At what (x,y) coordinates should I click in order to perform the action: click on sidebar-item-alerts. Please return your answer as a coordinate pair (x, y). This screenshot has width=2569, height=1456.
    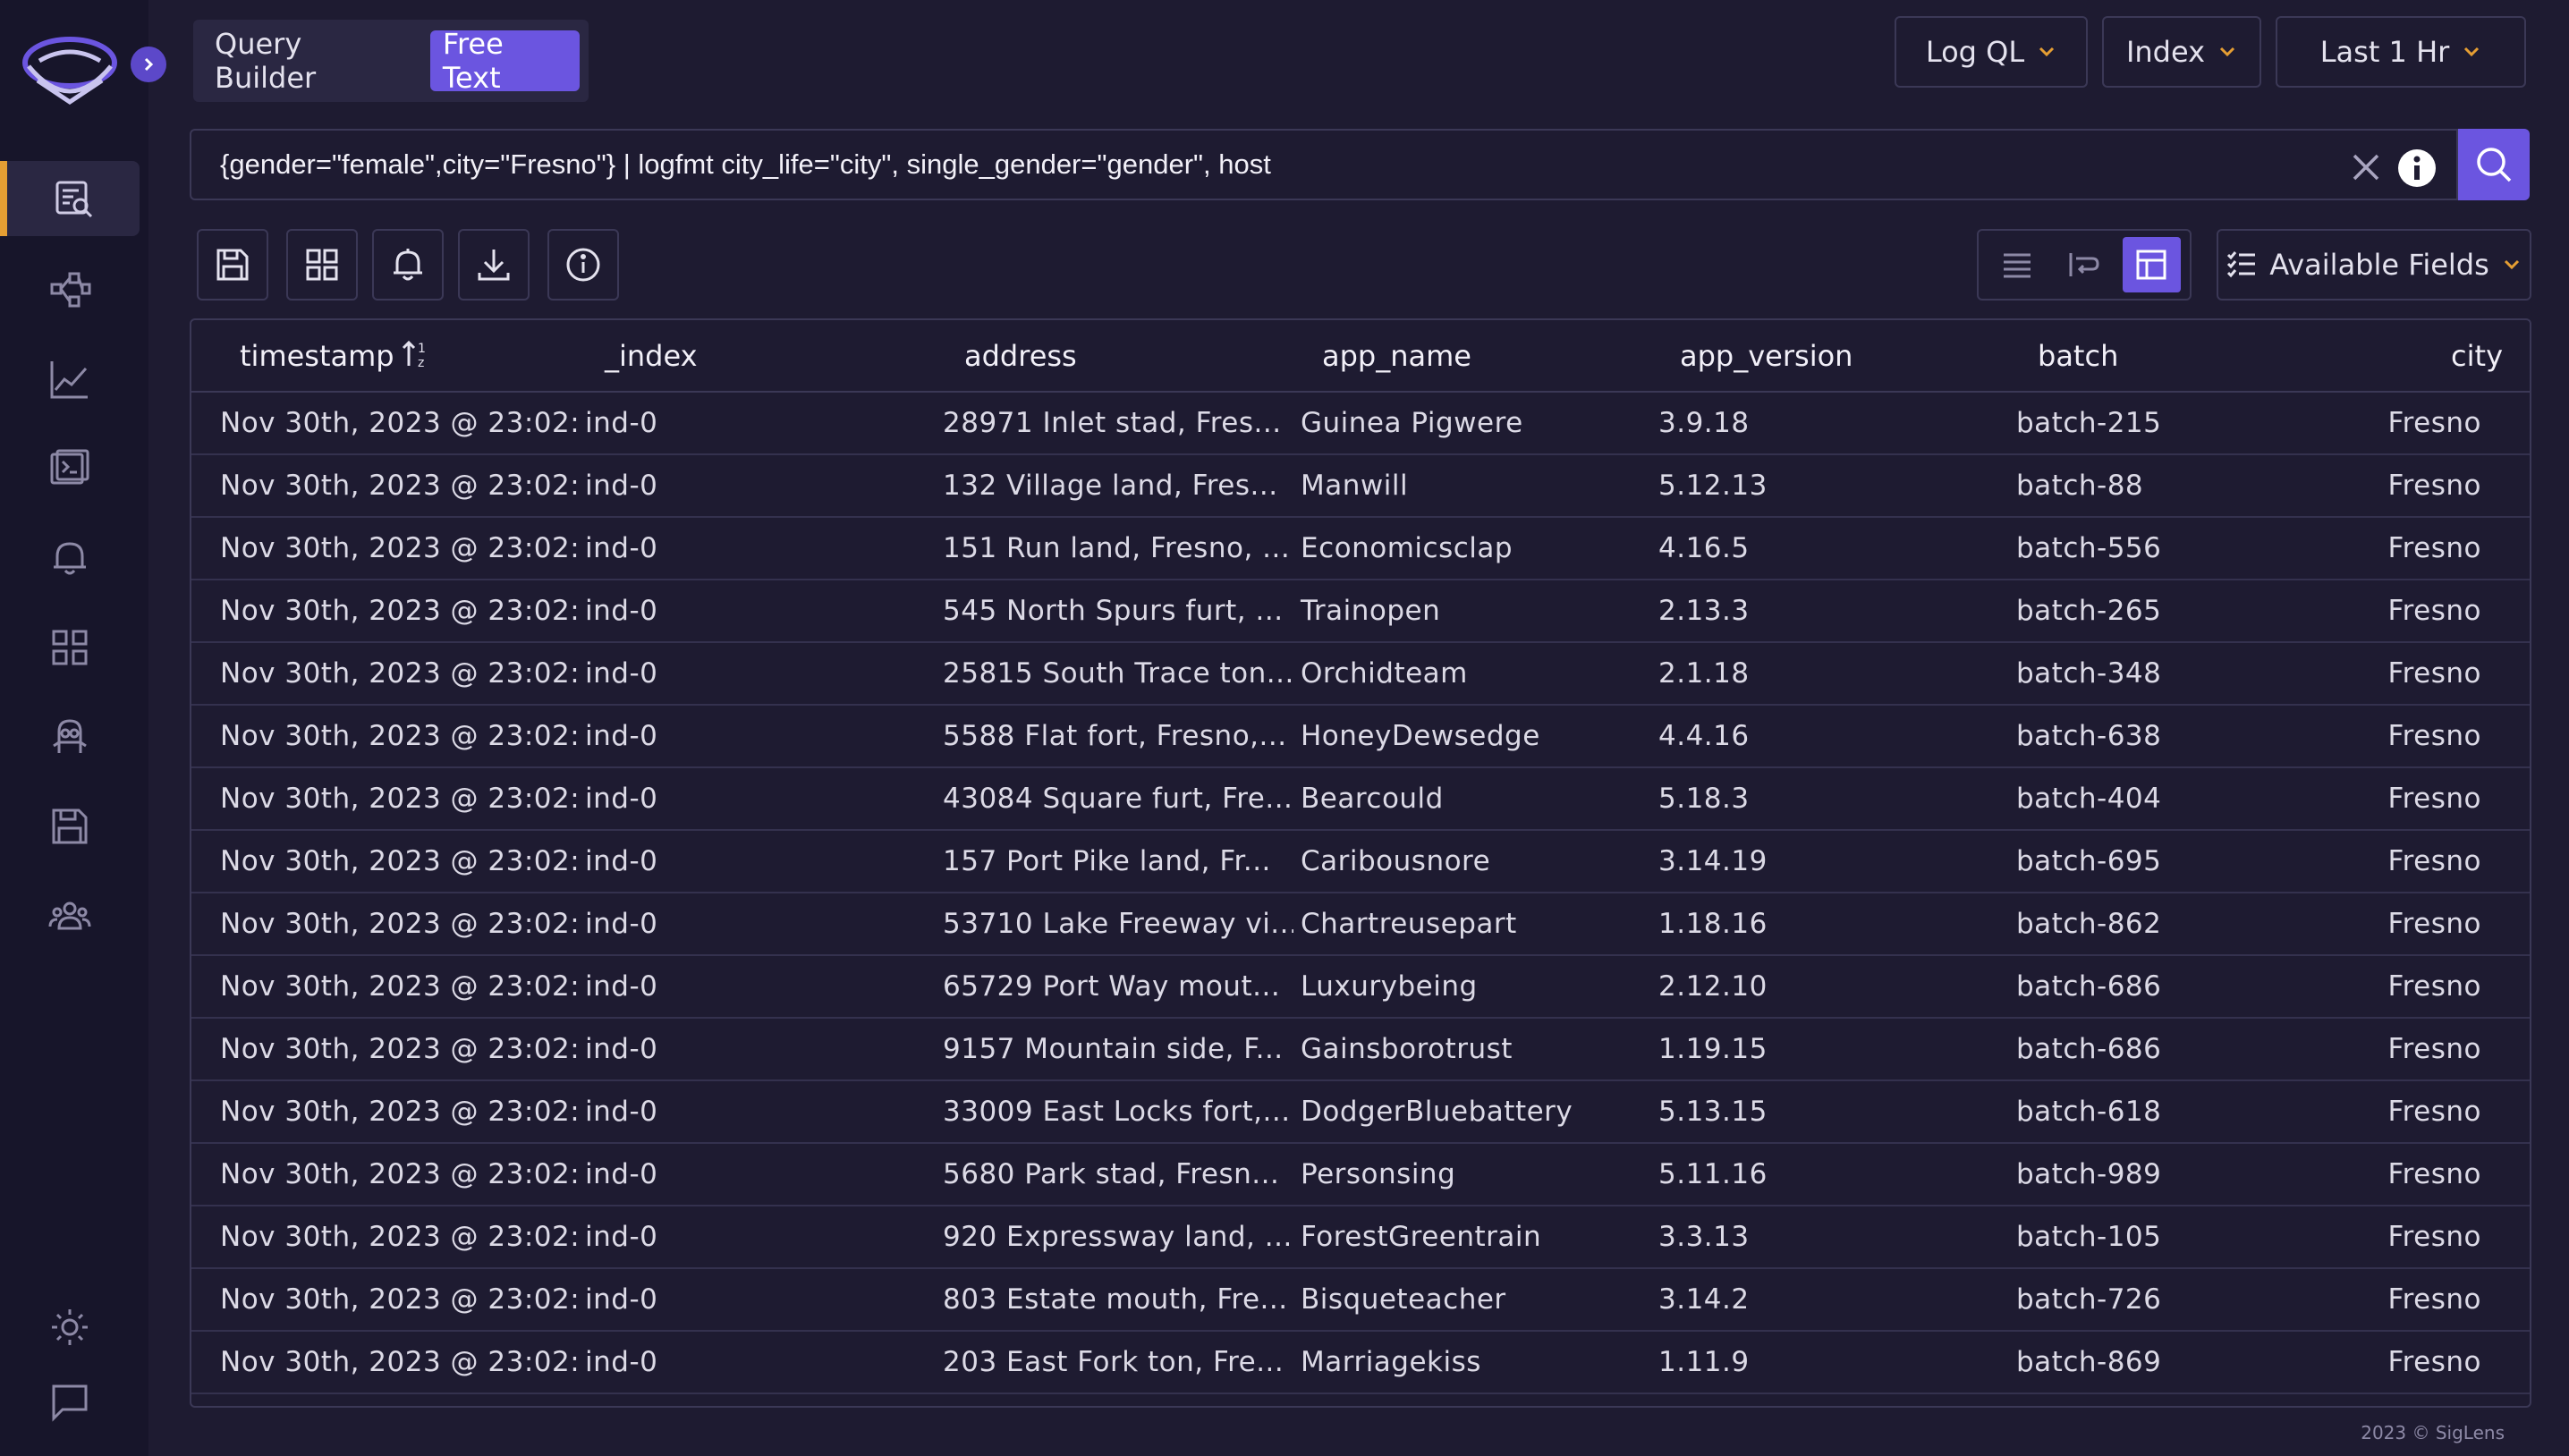
    Looking at the image, I should click on (70, 558).